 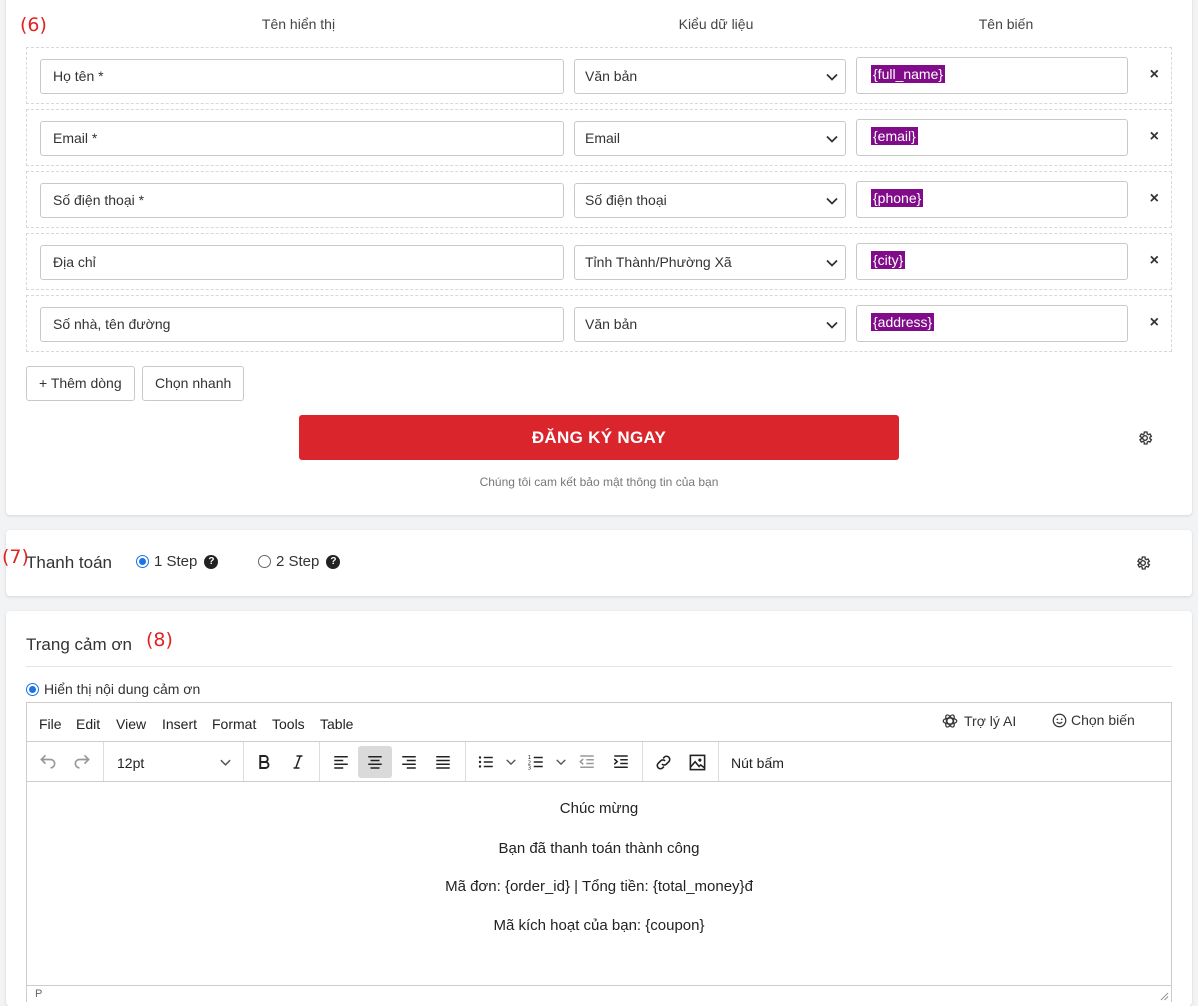 I want to click on align-center-icon, so click(x=375, y=762).